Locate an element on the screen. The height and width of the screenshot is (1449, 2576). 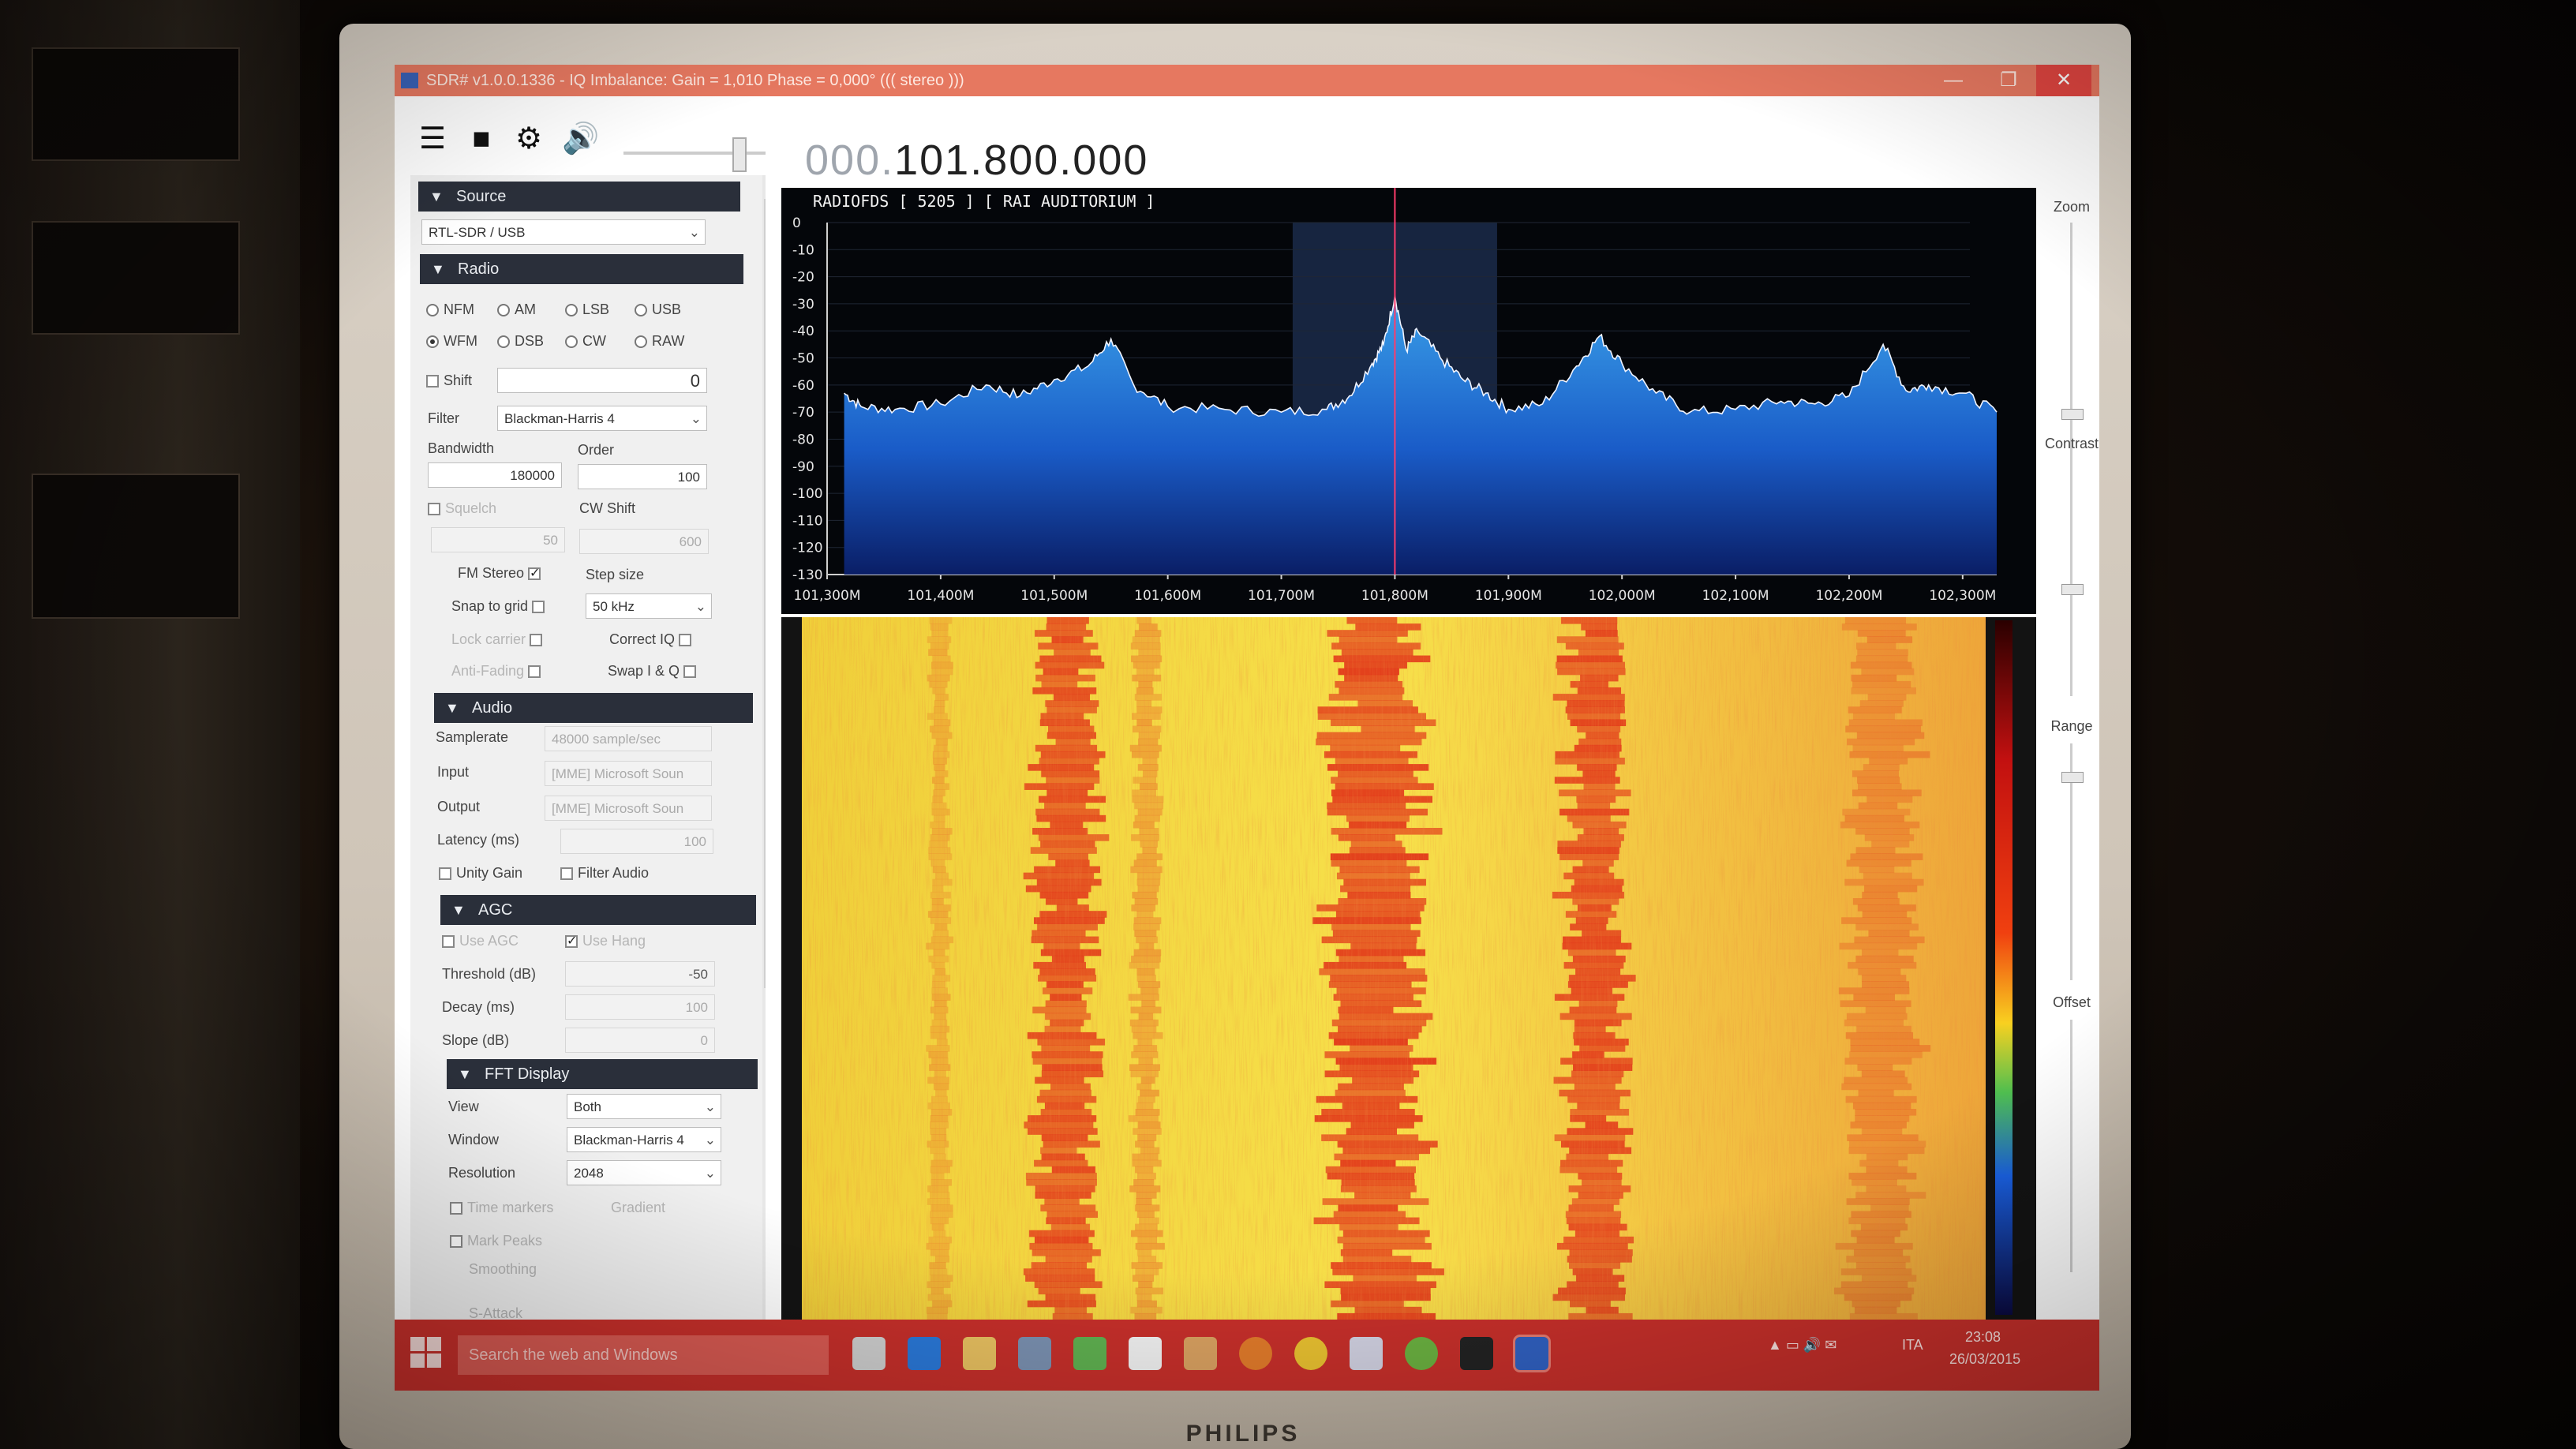
gradient-button: Gradient is located at coordinates (638, 1208).